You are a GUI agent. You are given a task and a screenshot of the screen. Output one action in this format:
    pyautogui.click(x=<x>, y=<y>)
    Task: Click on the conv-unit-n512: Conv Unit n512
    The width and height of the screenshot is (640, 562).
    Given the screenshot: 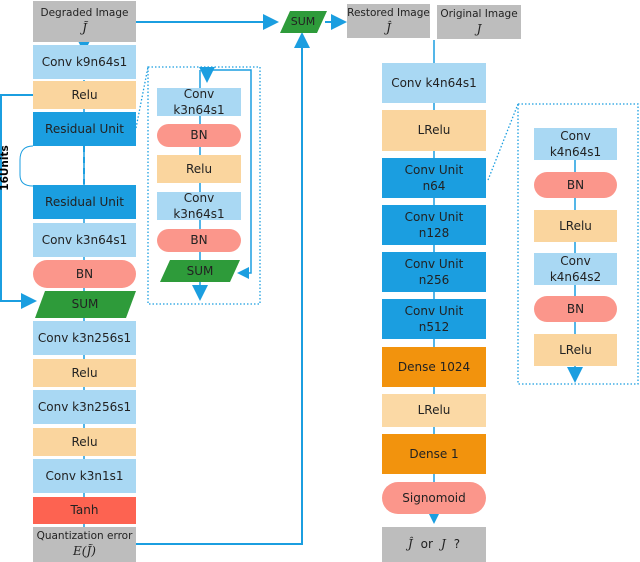 What is the action you would take?
    pyautogui.click(x=434, y=319)
    